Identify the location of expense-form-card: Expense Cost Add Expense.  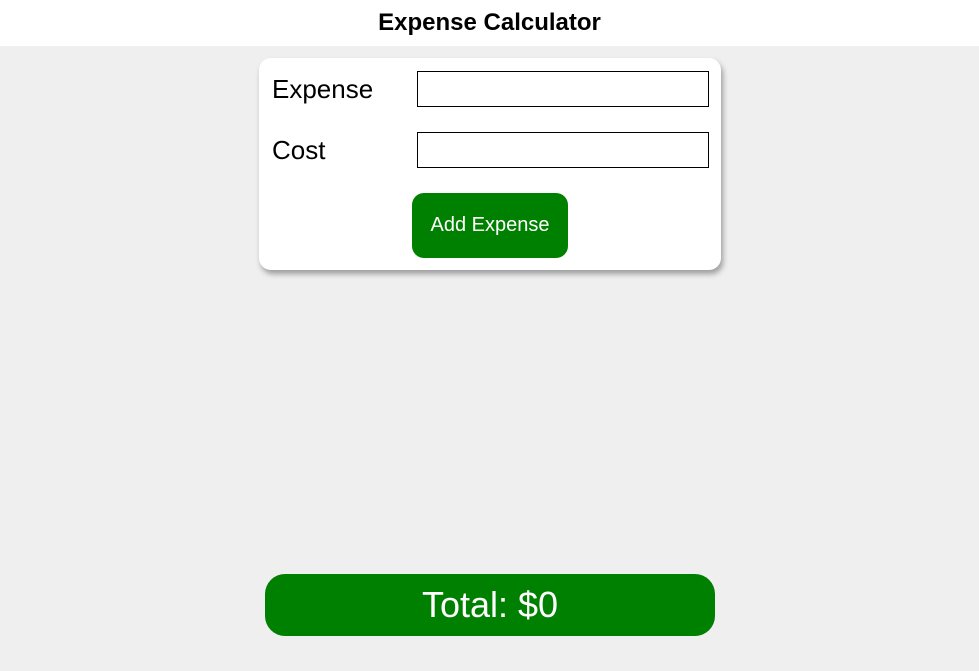
(490, 164).